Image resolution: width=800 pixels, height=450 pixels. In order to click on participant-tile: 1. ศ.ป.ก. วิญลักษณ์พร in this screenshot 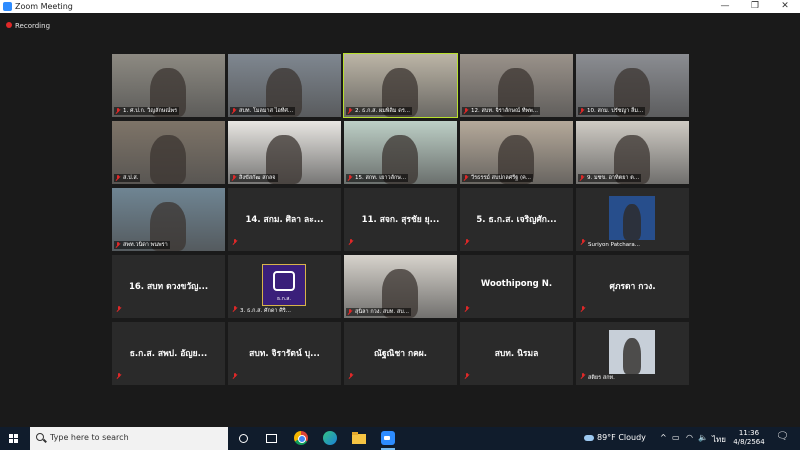, I will do `click(168, 85)`.